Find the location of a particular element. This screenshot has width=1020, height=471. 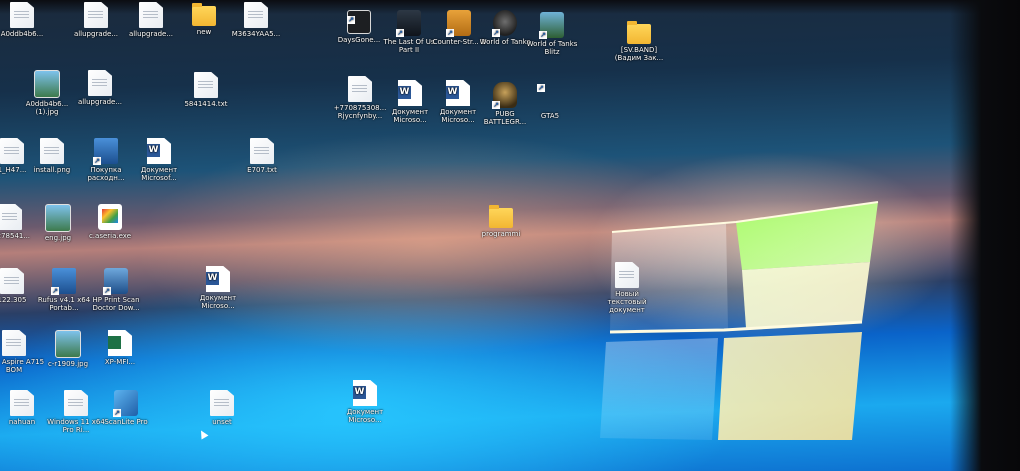

desktop-icon-wotb: World of Tanks Blitz is located at coordinates (552, 34).